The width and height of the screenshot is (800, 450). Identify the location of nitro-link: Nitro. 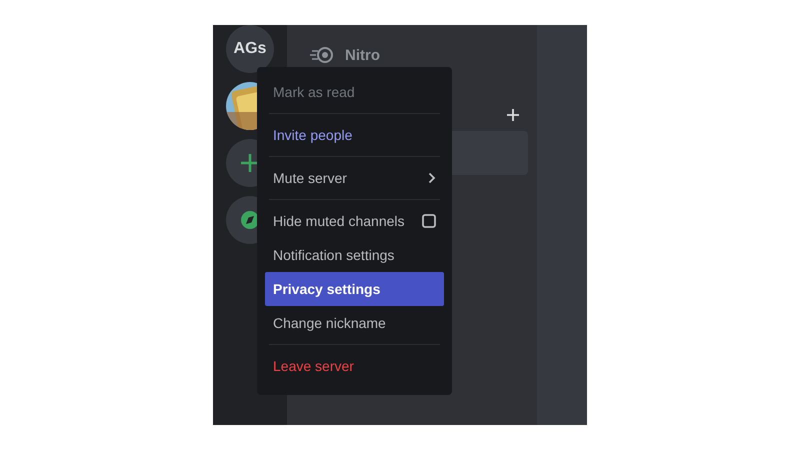
(362, 55).